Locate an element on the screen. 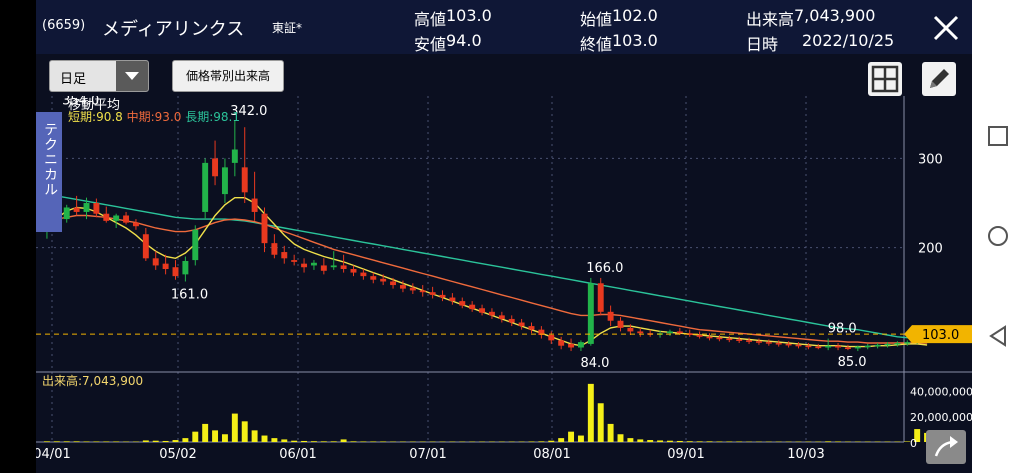 This screenshot has width=1024, height=473. share-icon is located at coordinates (946, 446).